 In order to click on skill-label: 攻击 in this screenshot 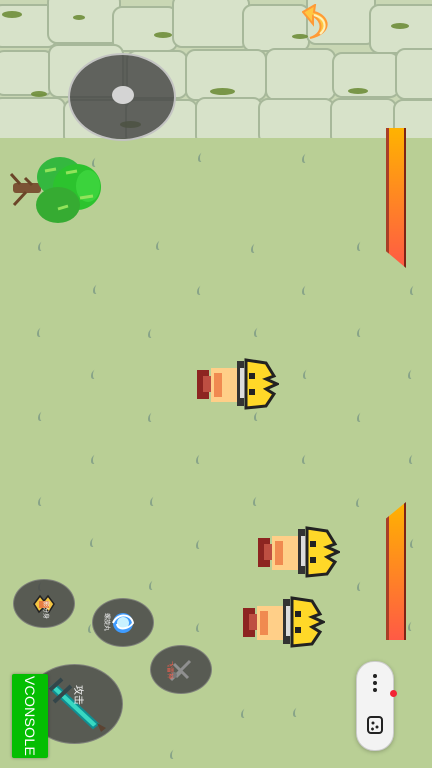, I will do `click(77, 695)`.